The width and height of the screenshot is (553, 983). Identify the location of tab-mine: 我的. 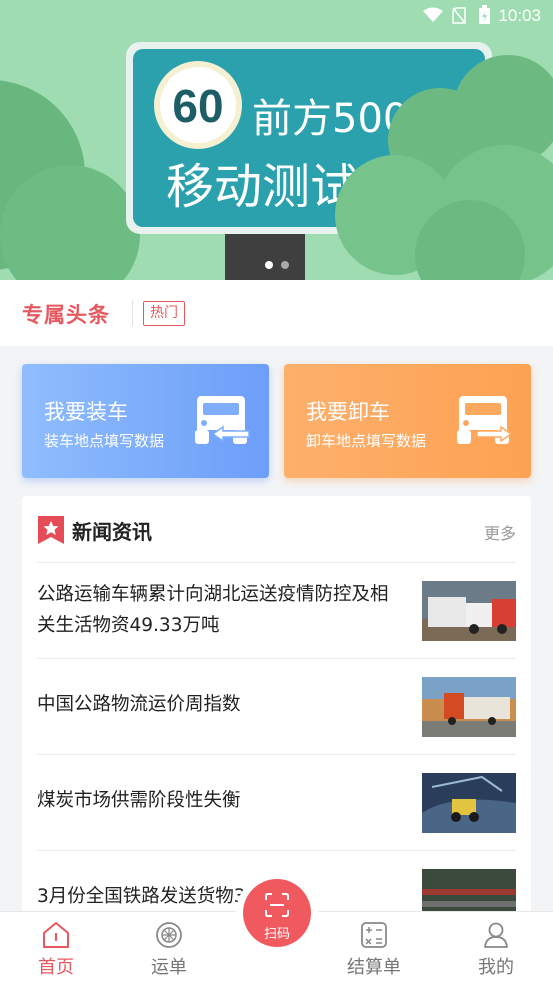
(496, 947).